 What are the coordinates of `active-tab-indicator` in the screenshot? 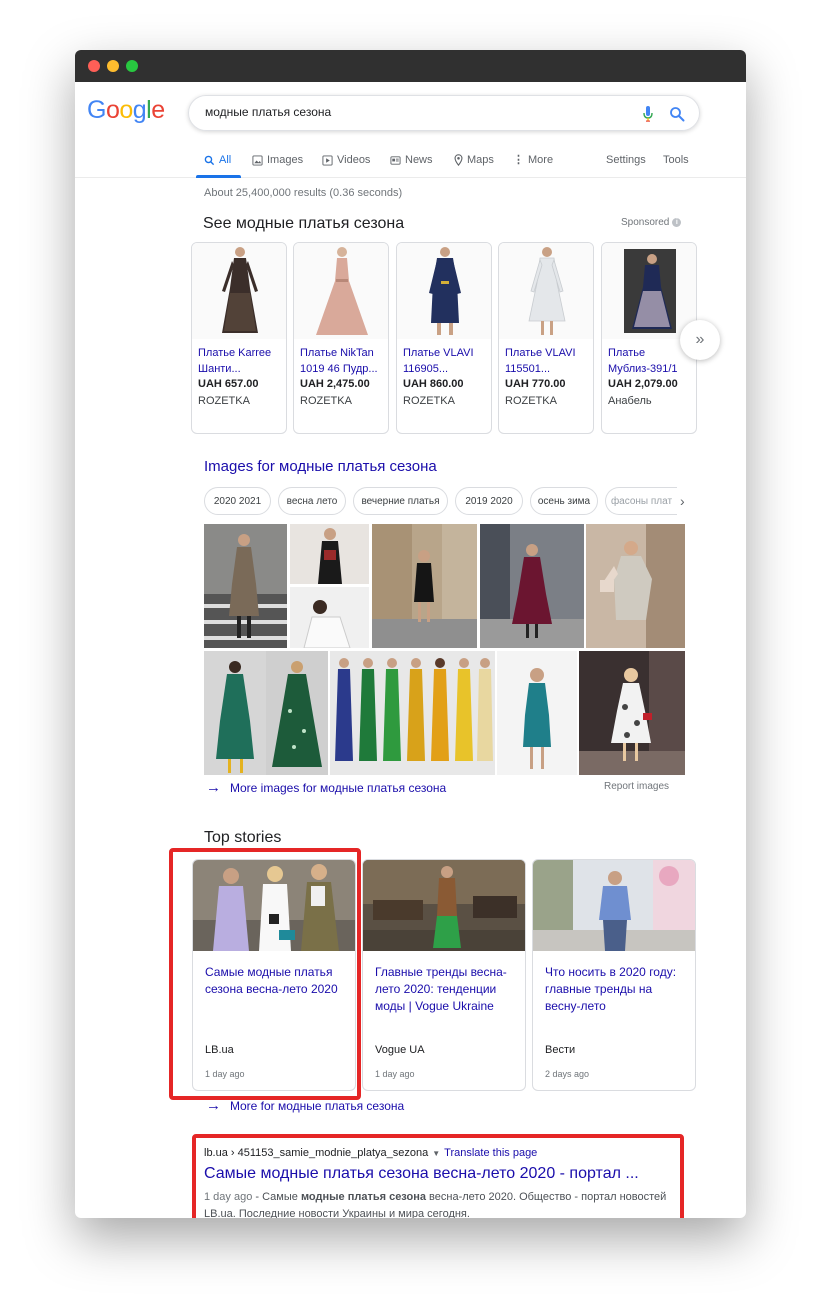 It's located at (218, 176).